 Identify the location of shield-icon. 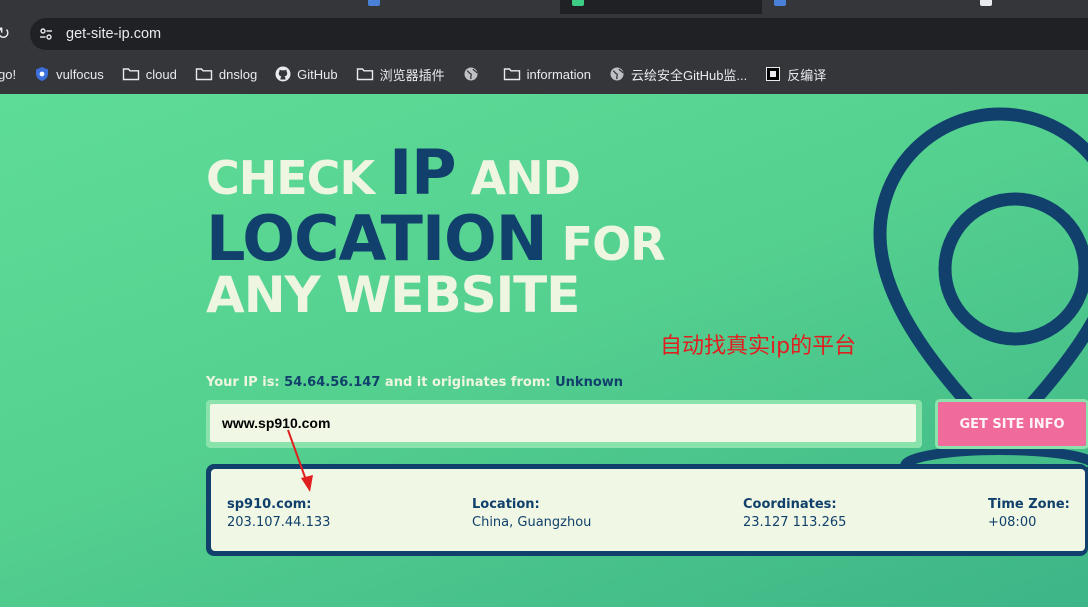
(42, 74).